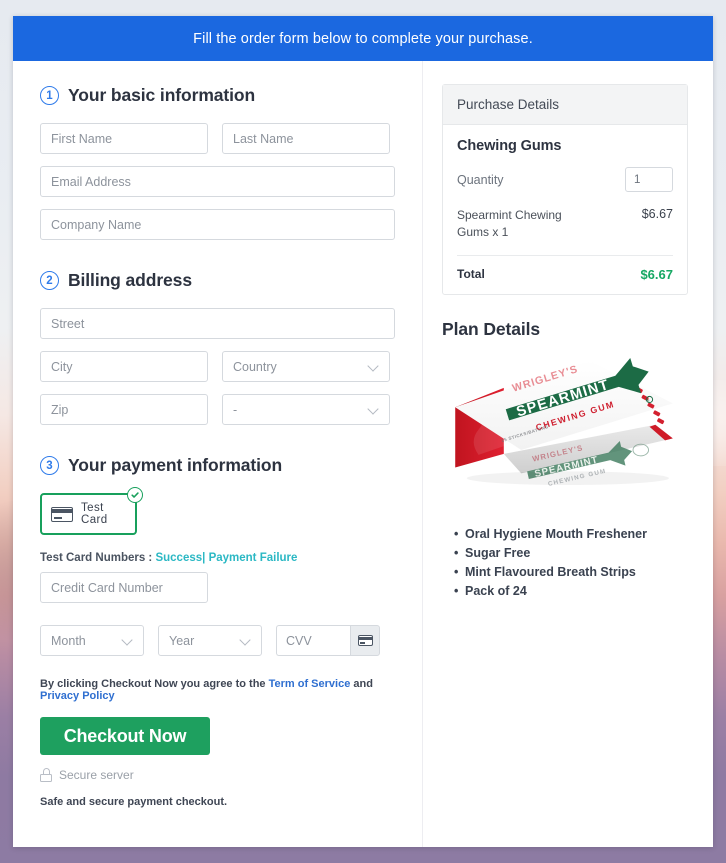 This screenshot has height=863, width=726. I want to click on payment-method-test-card: Test Card, so click(91, 511).